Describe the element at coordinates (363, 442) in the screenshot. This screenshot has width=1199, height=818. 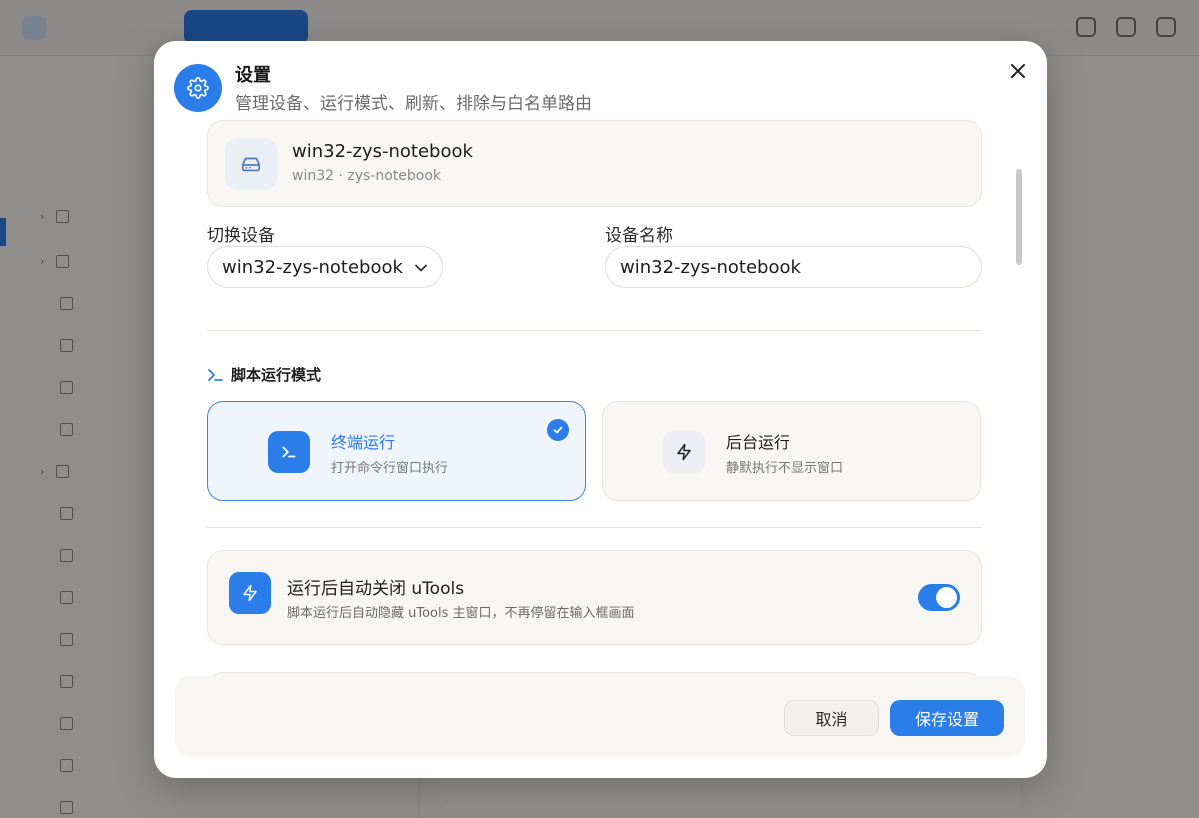
I see `run-mode-title: 终端运行` at that location.